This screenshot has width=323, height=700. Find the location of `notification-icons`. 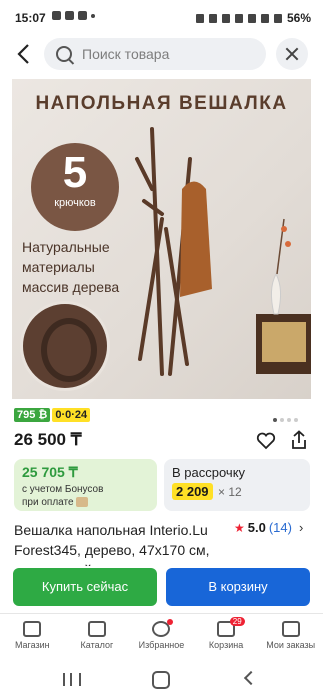

notification-icons is located at coordinates (73, 15).